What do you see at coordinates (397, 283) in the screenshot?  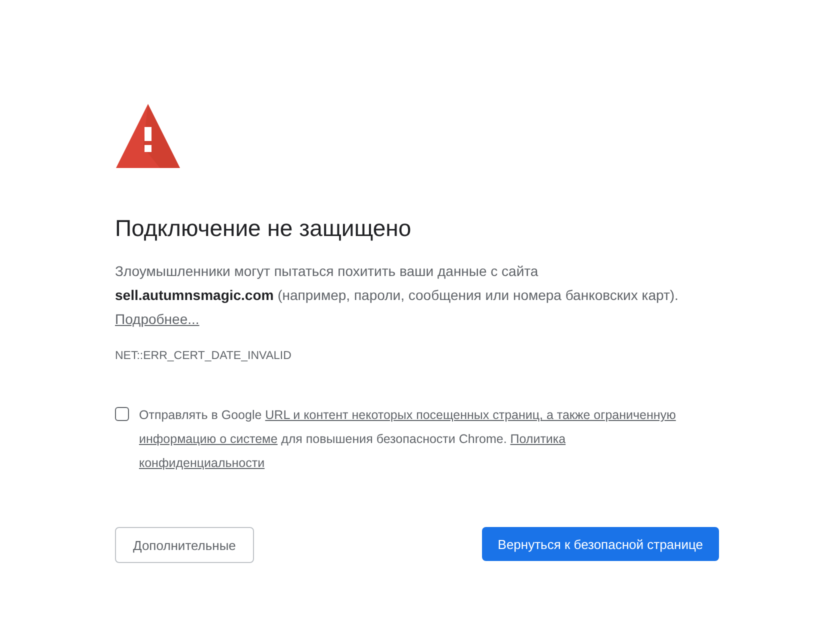 I see `warning-message: Злоумышленники могут пытаться похитить ваши данные с сайта sell.autumnsmagic.com (например, пароли, сообщения или номера банковских карт).` at bounding box center [397, 283].